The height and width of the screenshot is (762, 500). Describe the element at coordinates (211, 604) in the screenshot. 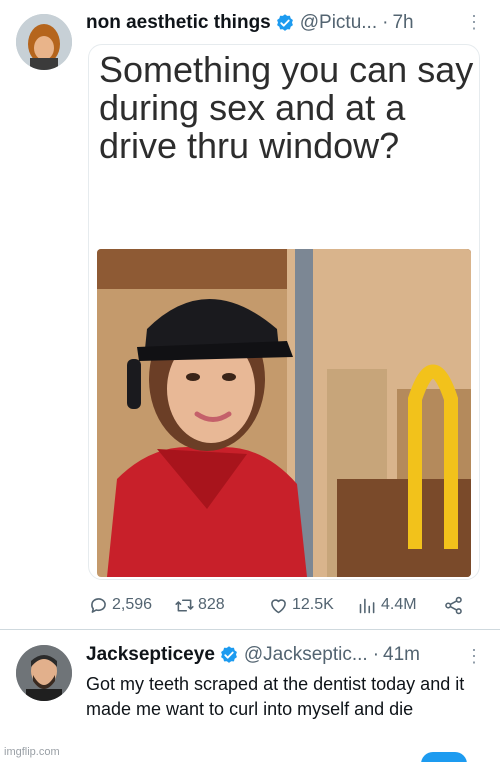

I see `retweet-count: 828` at that location.